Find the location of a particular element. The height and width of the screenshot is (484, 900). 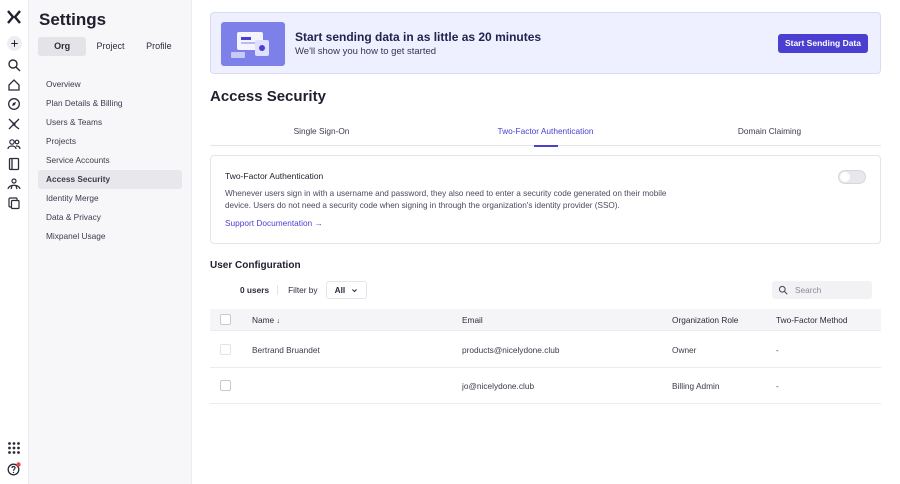

table-row: jo@nicelydone.club Billing Admin - is located at coordinates (545, 386).